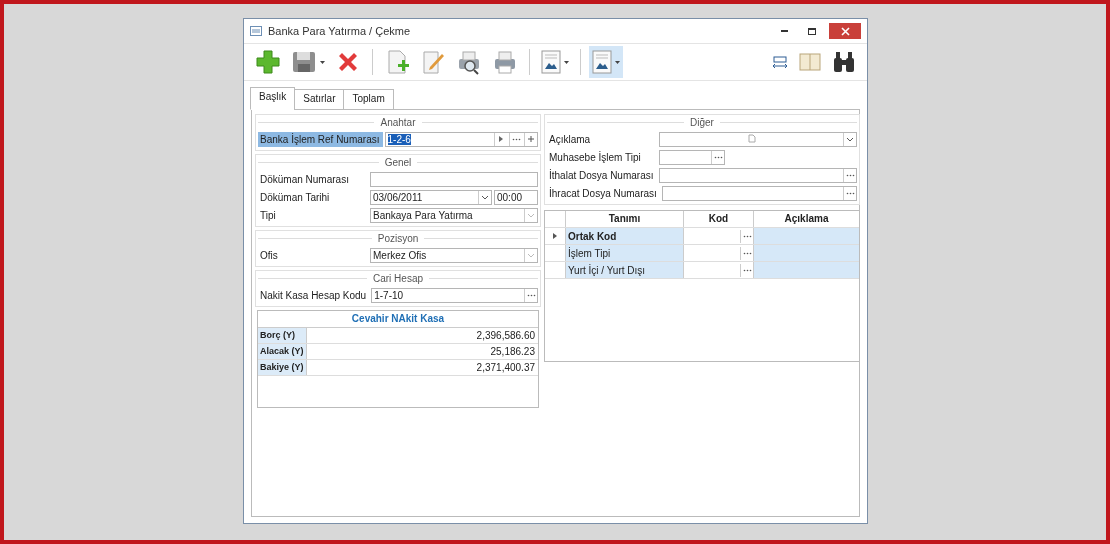 The height and width of the screenshot is (544, 1110). I want to click on memo-dropdown-field, so click(758, 139).